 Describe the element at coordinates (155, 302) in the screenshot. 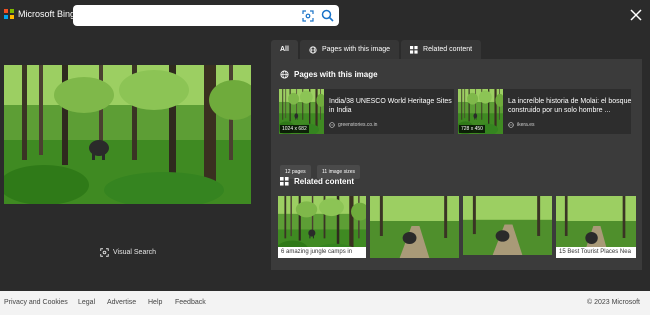

I see `footer-link-help: Help` at that location.